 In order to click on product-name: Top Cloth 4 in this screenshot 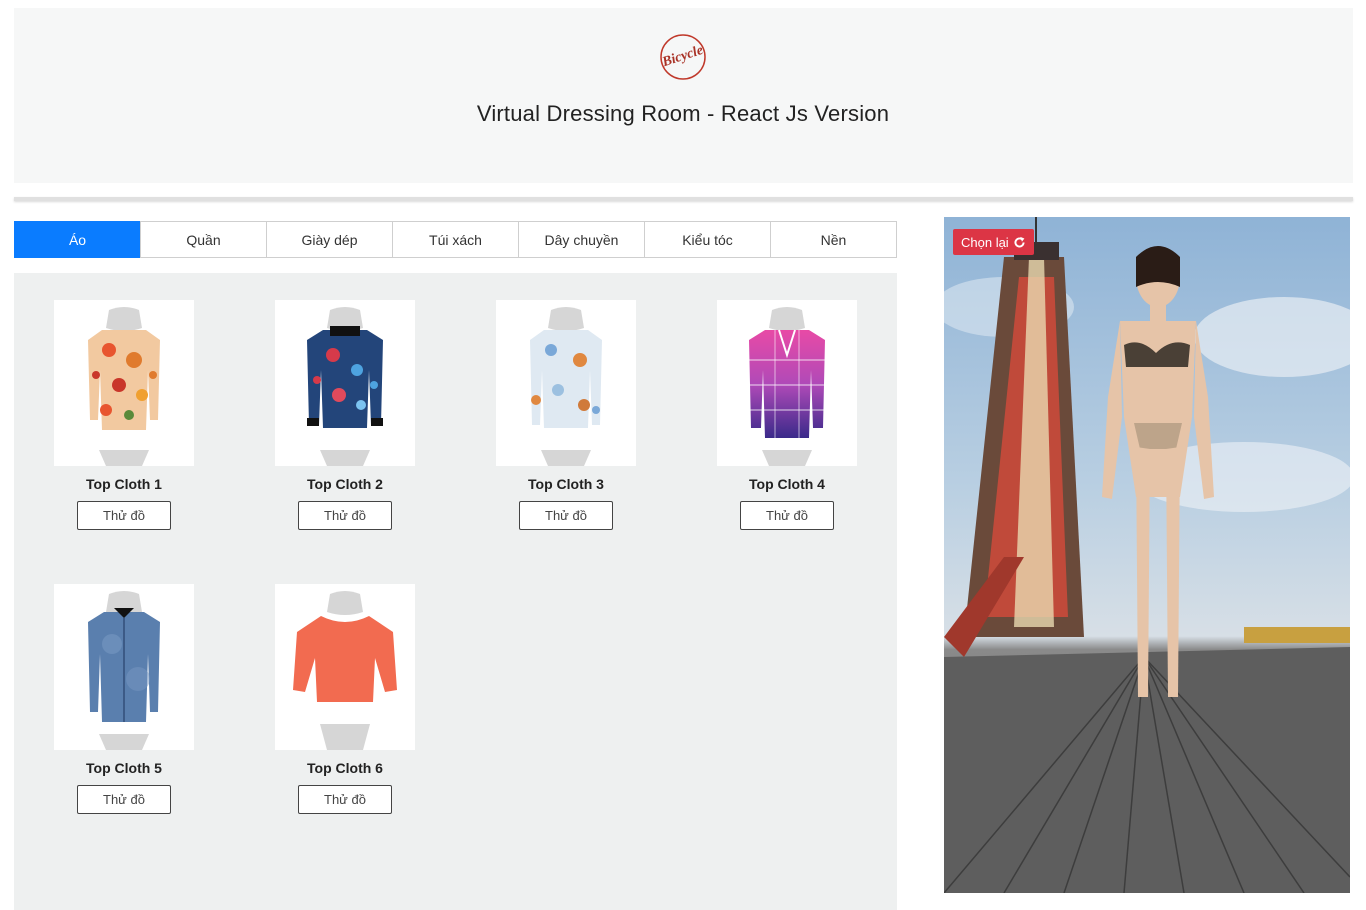, I will do `click(787, 484)`.